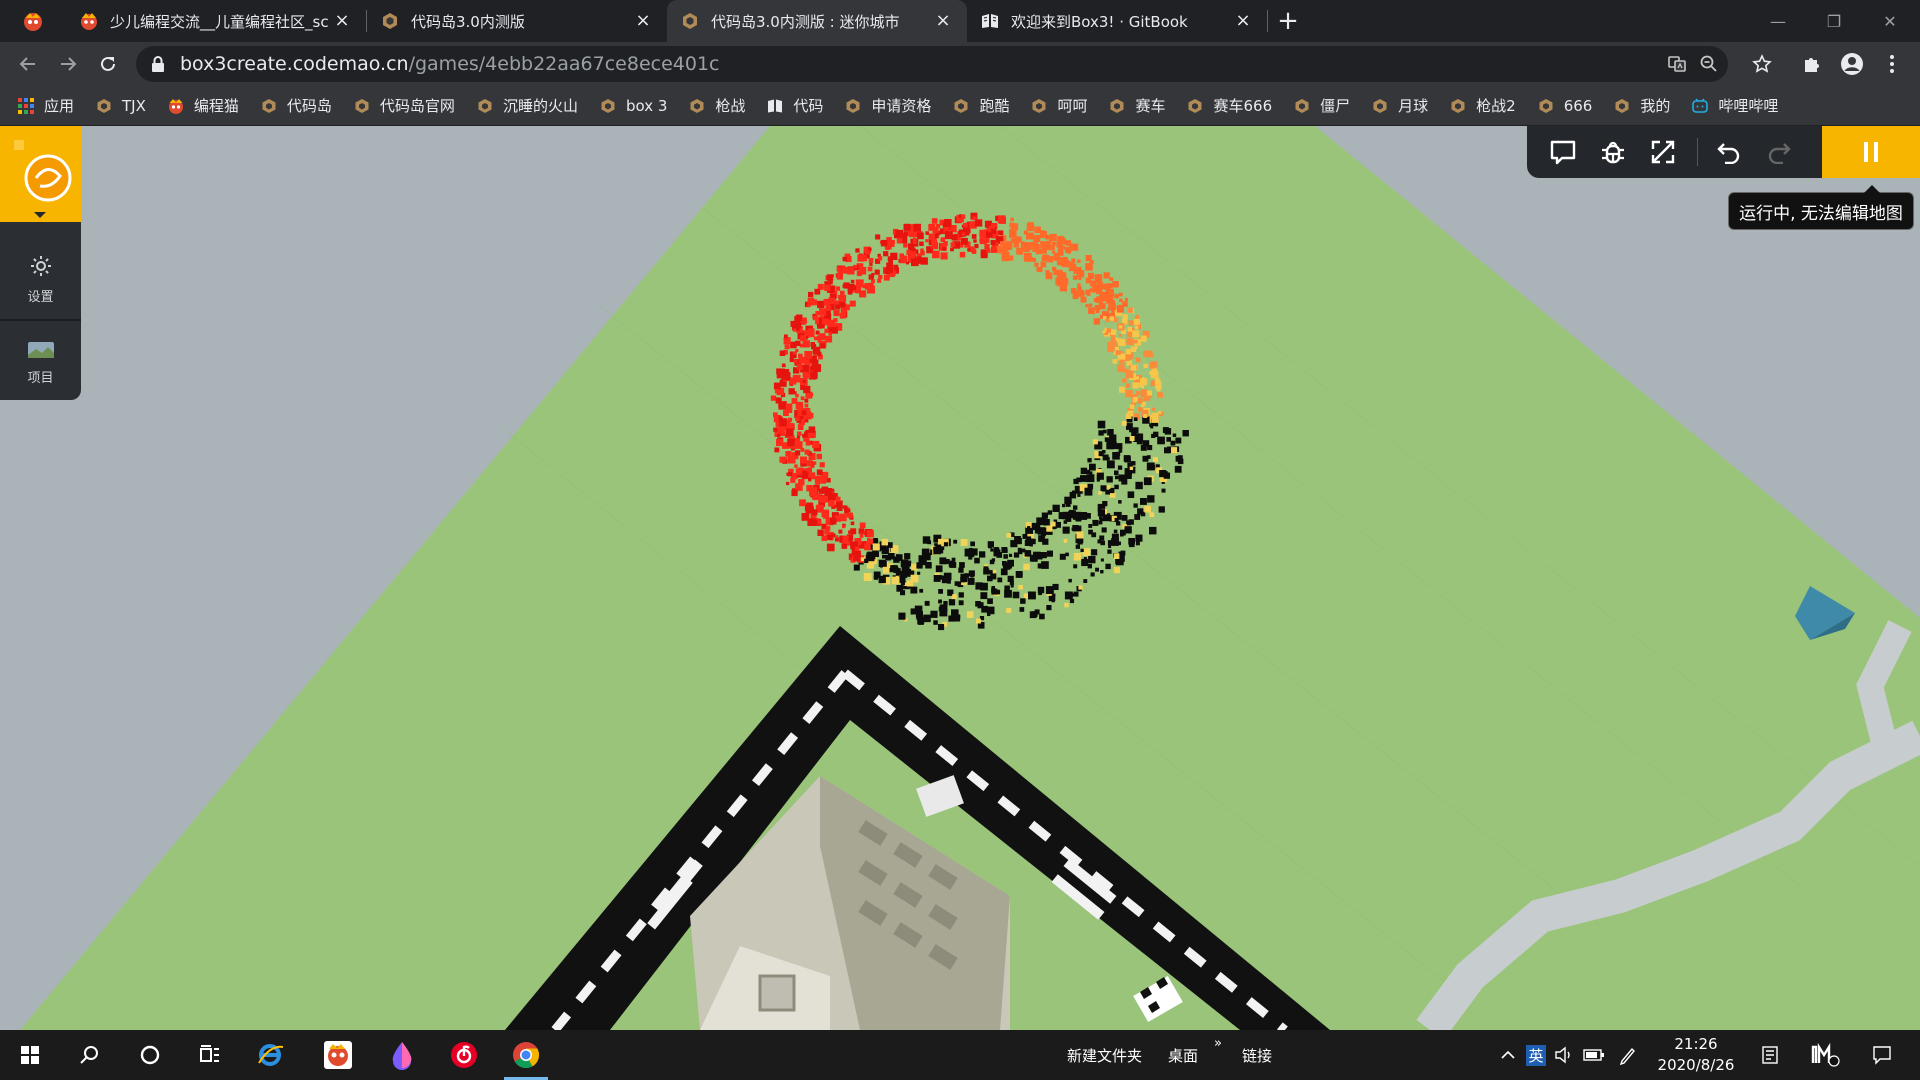 Image resolution: width=1920 pixels, height=1080 pixels. I want to click on extensions-button, so click(1812, 64).